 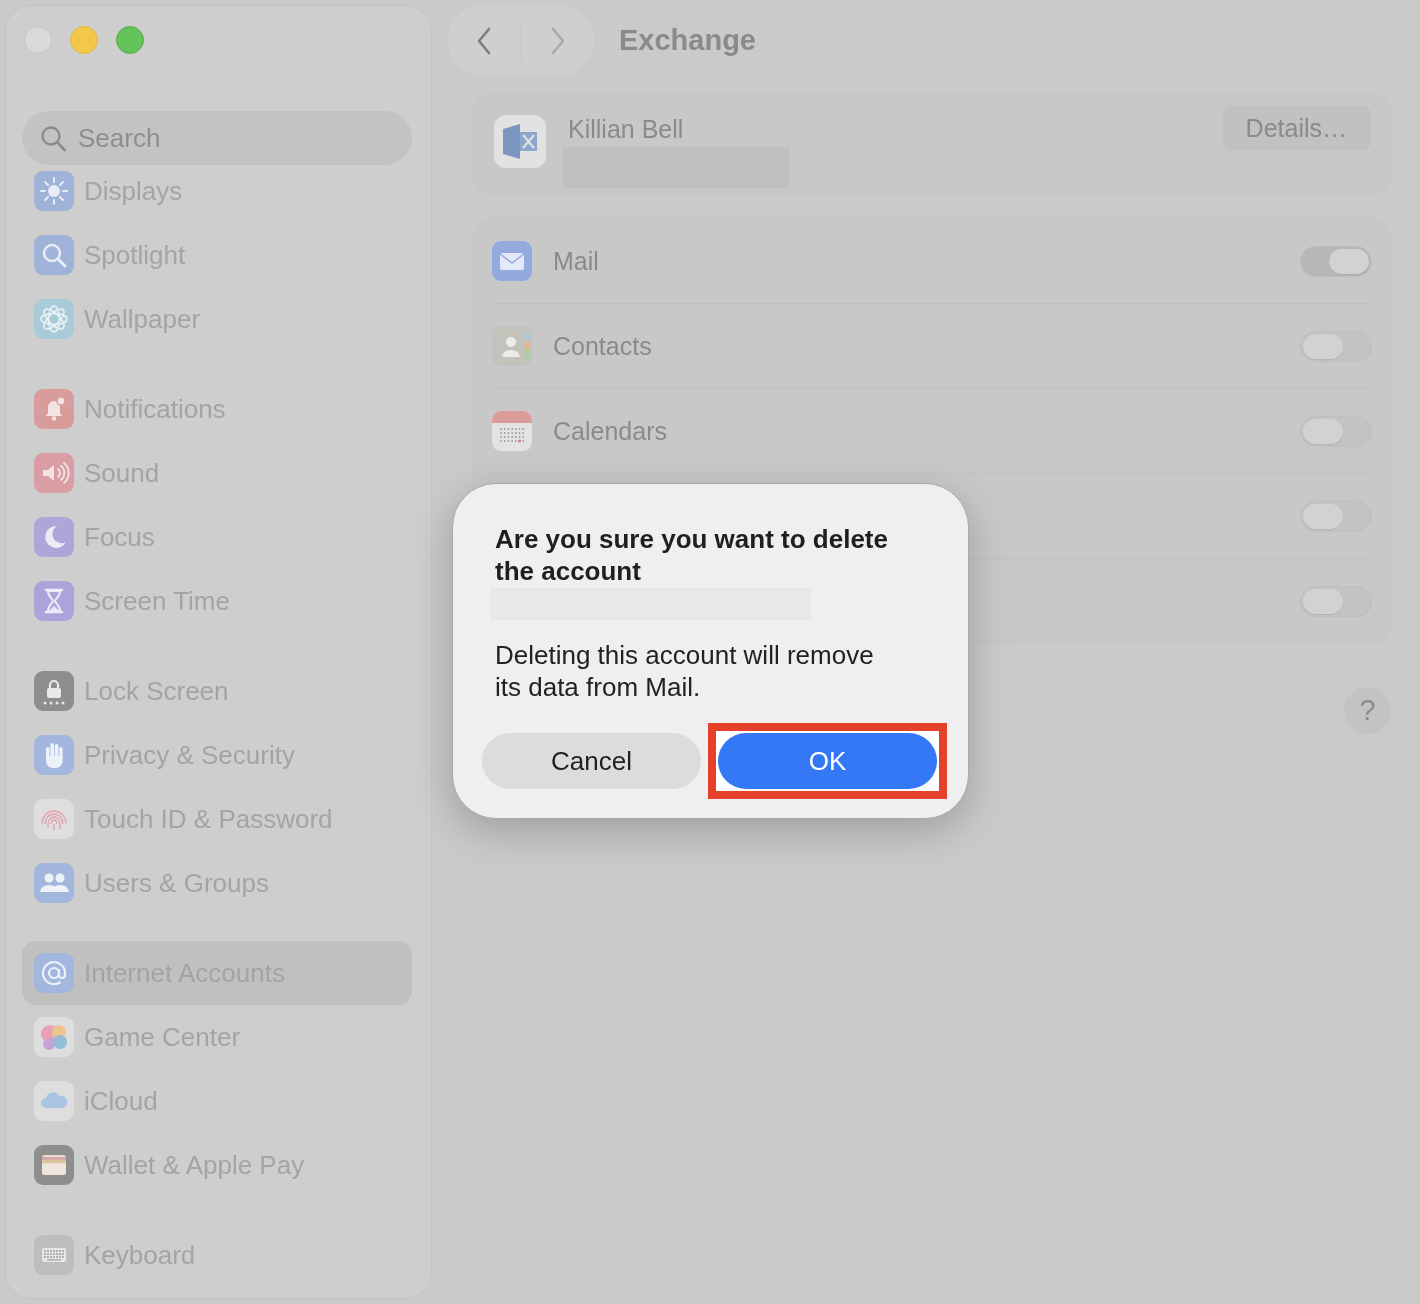 I want to click on fingerprint-icon, so click(x=54, y=819).